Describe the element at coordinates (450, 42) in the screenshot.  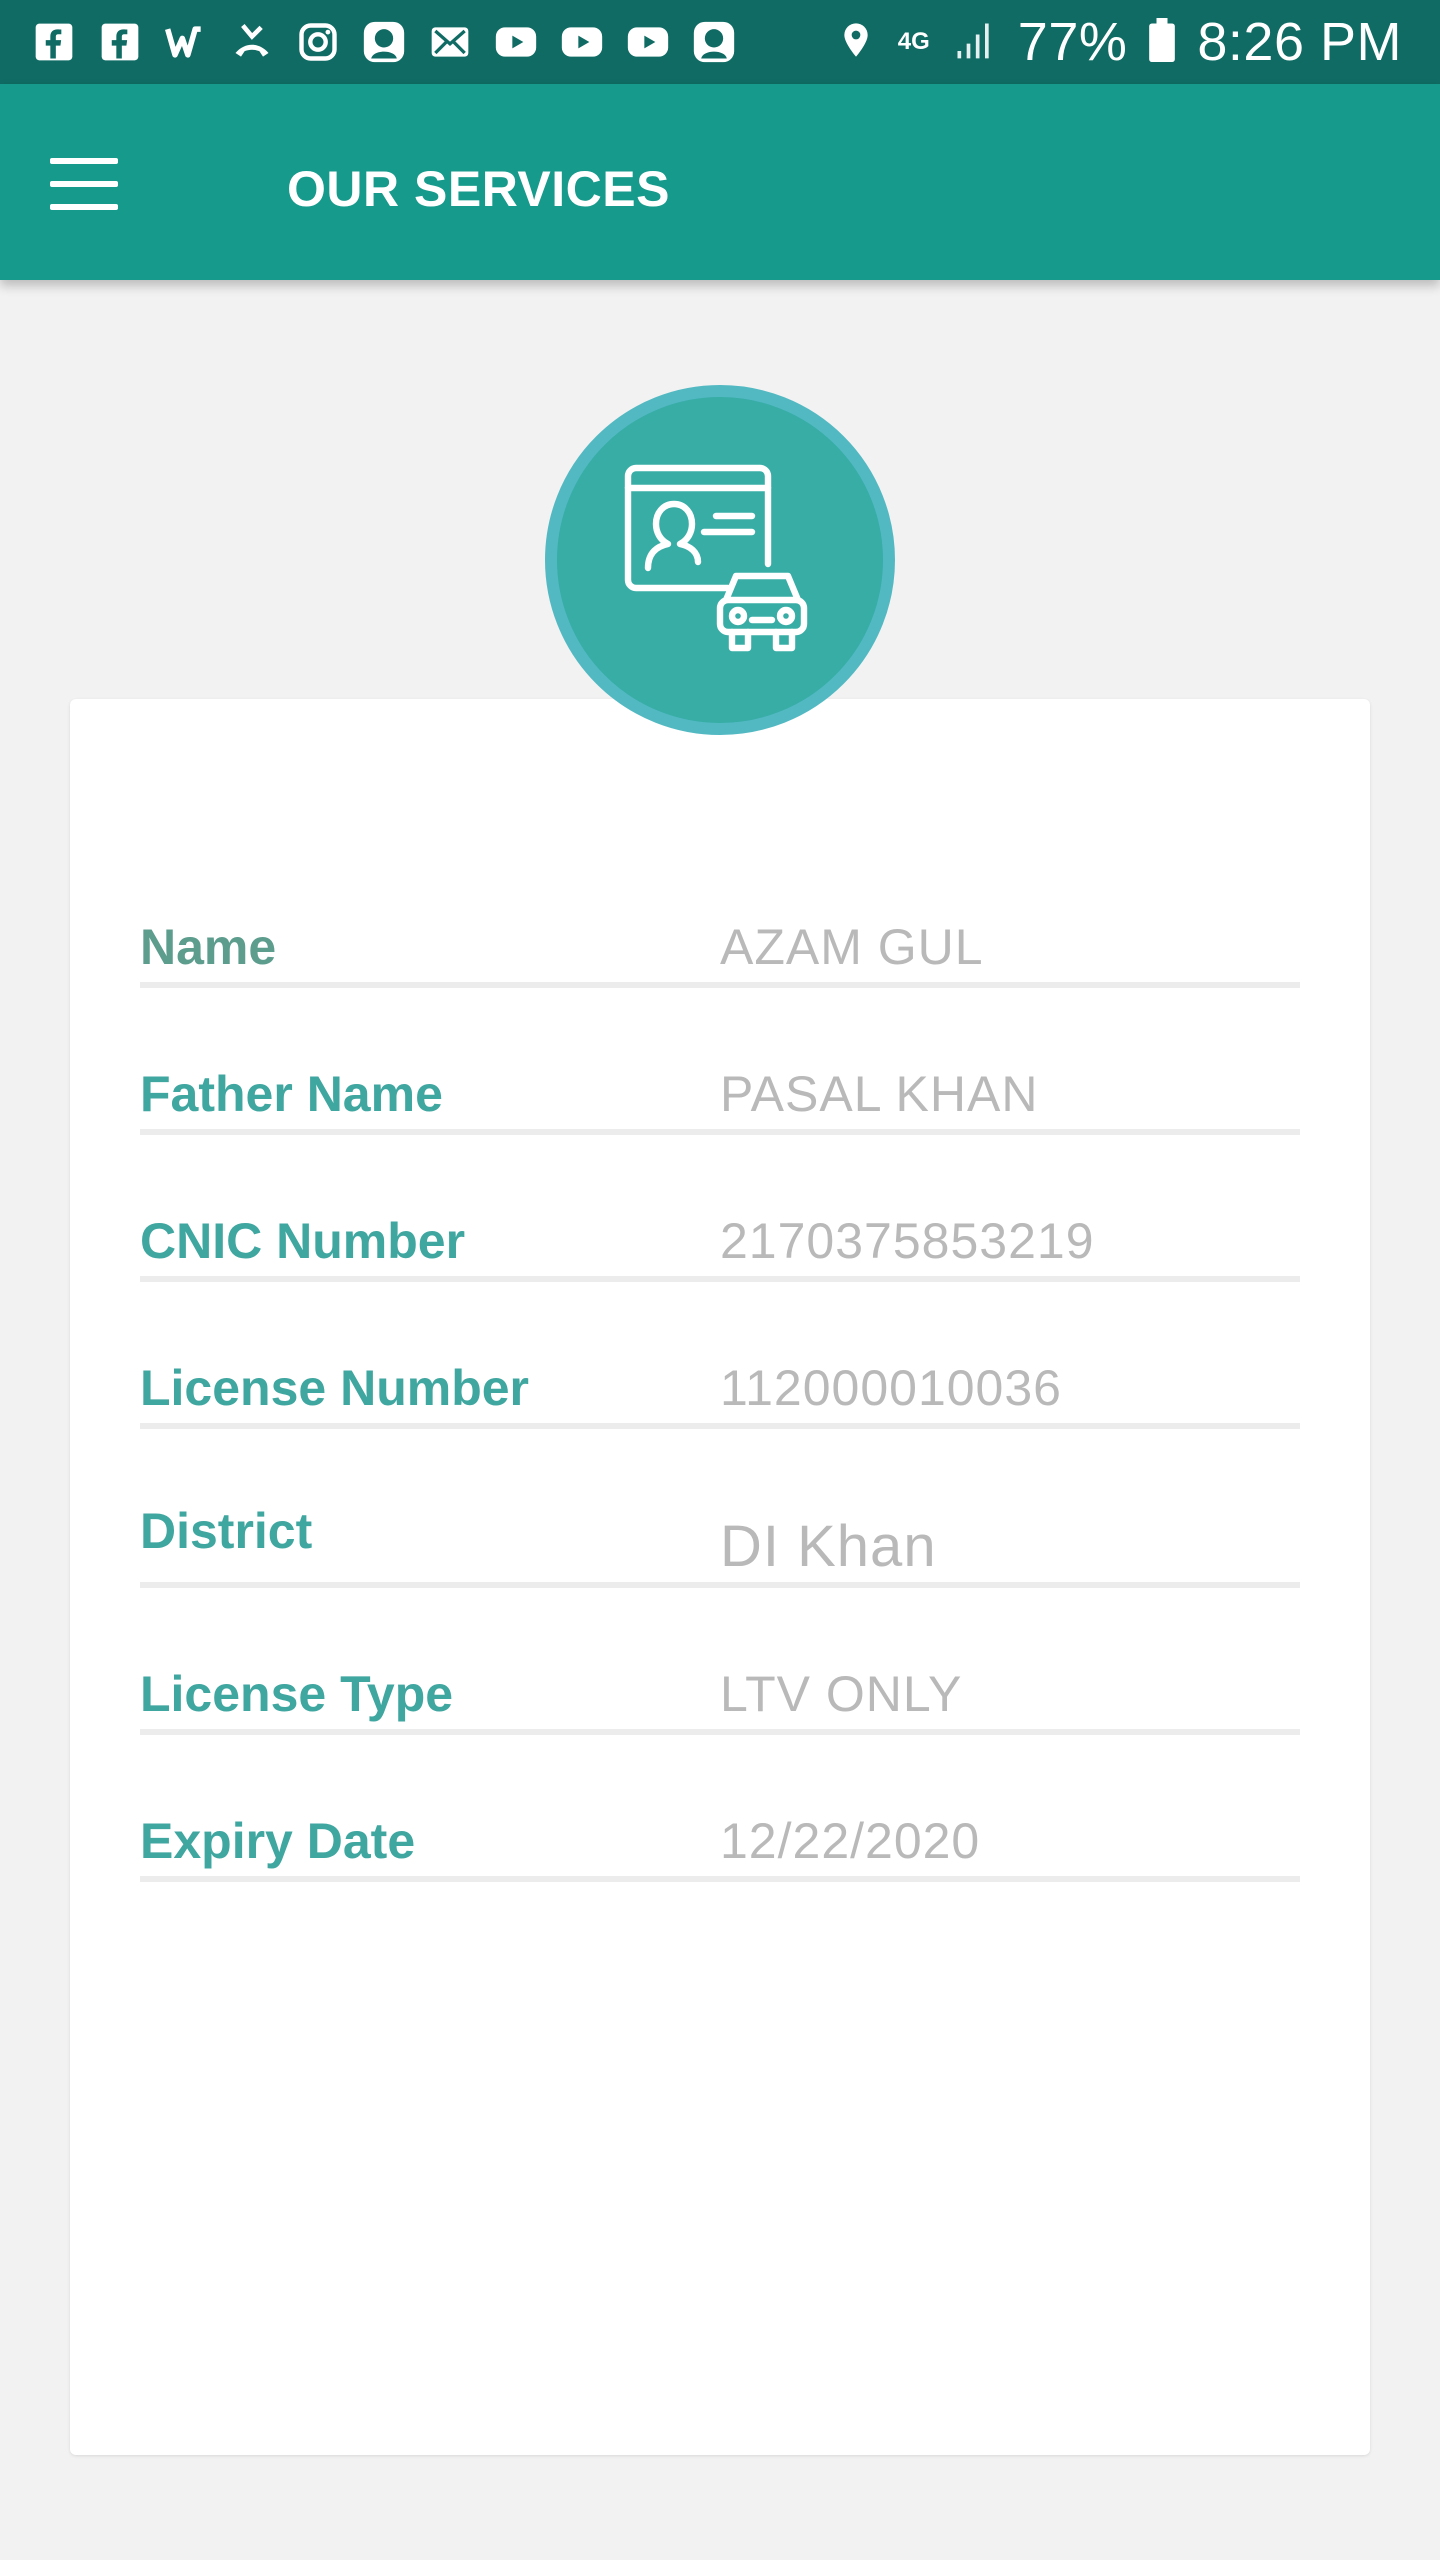
I see `mail-icon` at that location.